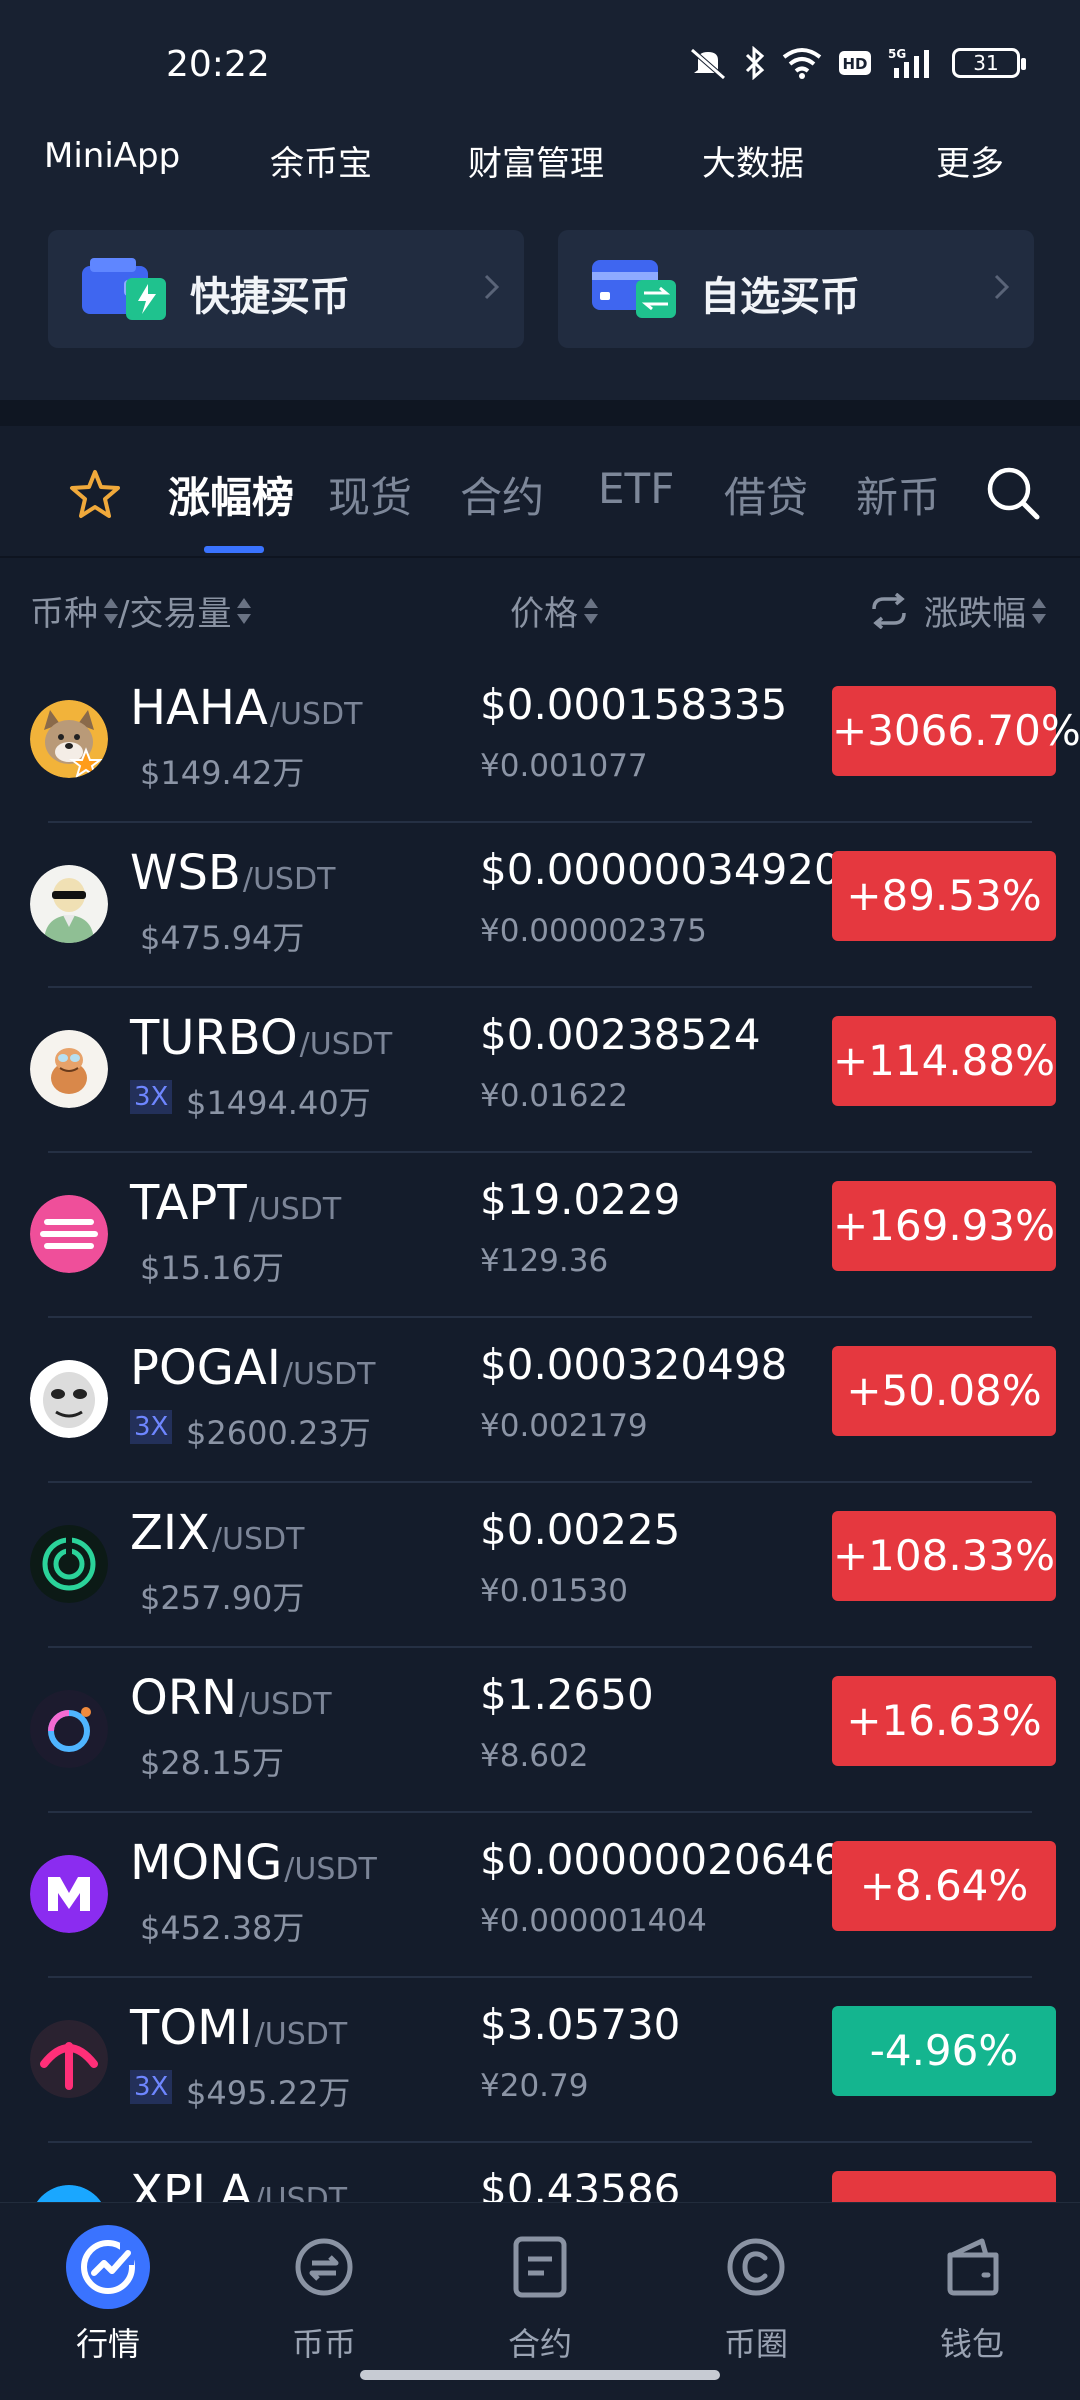 Image resolution: width=1080 pixels, height=2400 pixels. Describe the element at coordinates (660, 1859) in the screenshot. I see `coin-price: $0.00000020646` at that location.